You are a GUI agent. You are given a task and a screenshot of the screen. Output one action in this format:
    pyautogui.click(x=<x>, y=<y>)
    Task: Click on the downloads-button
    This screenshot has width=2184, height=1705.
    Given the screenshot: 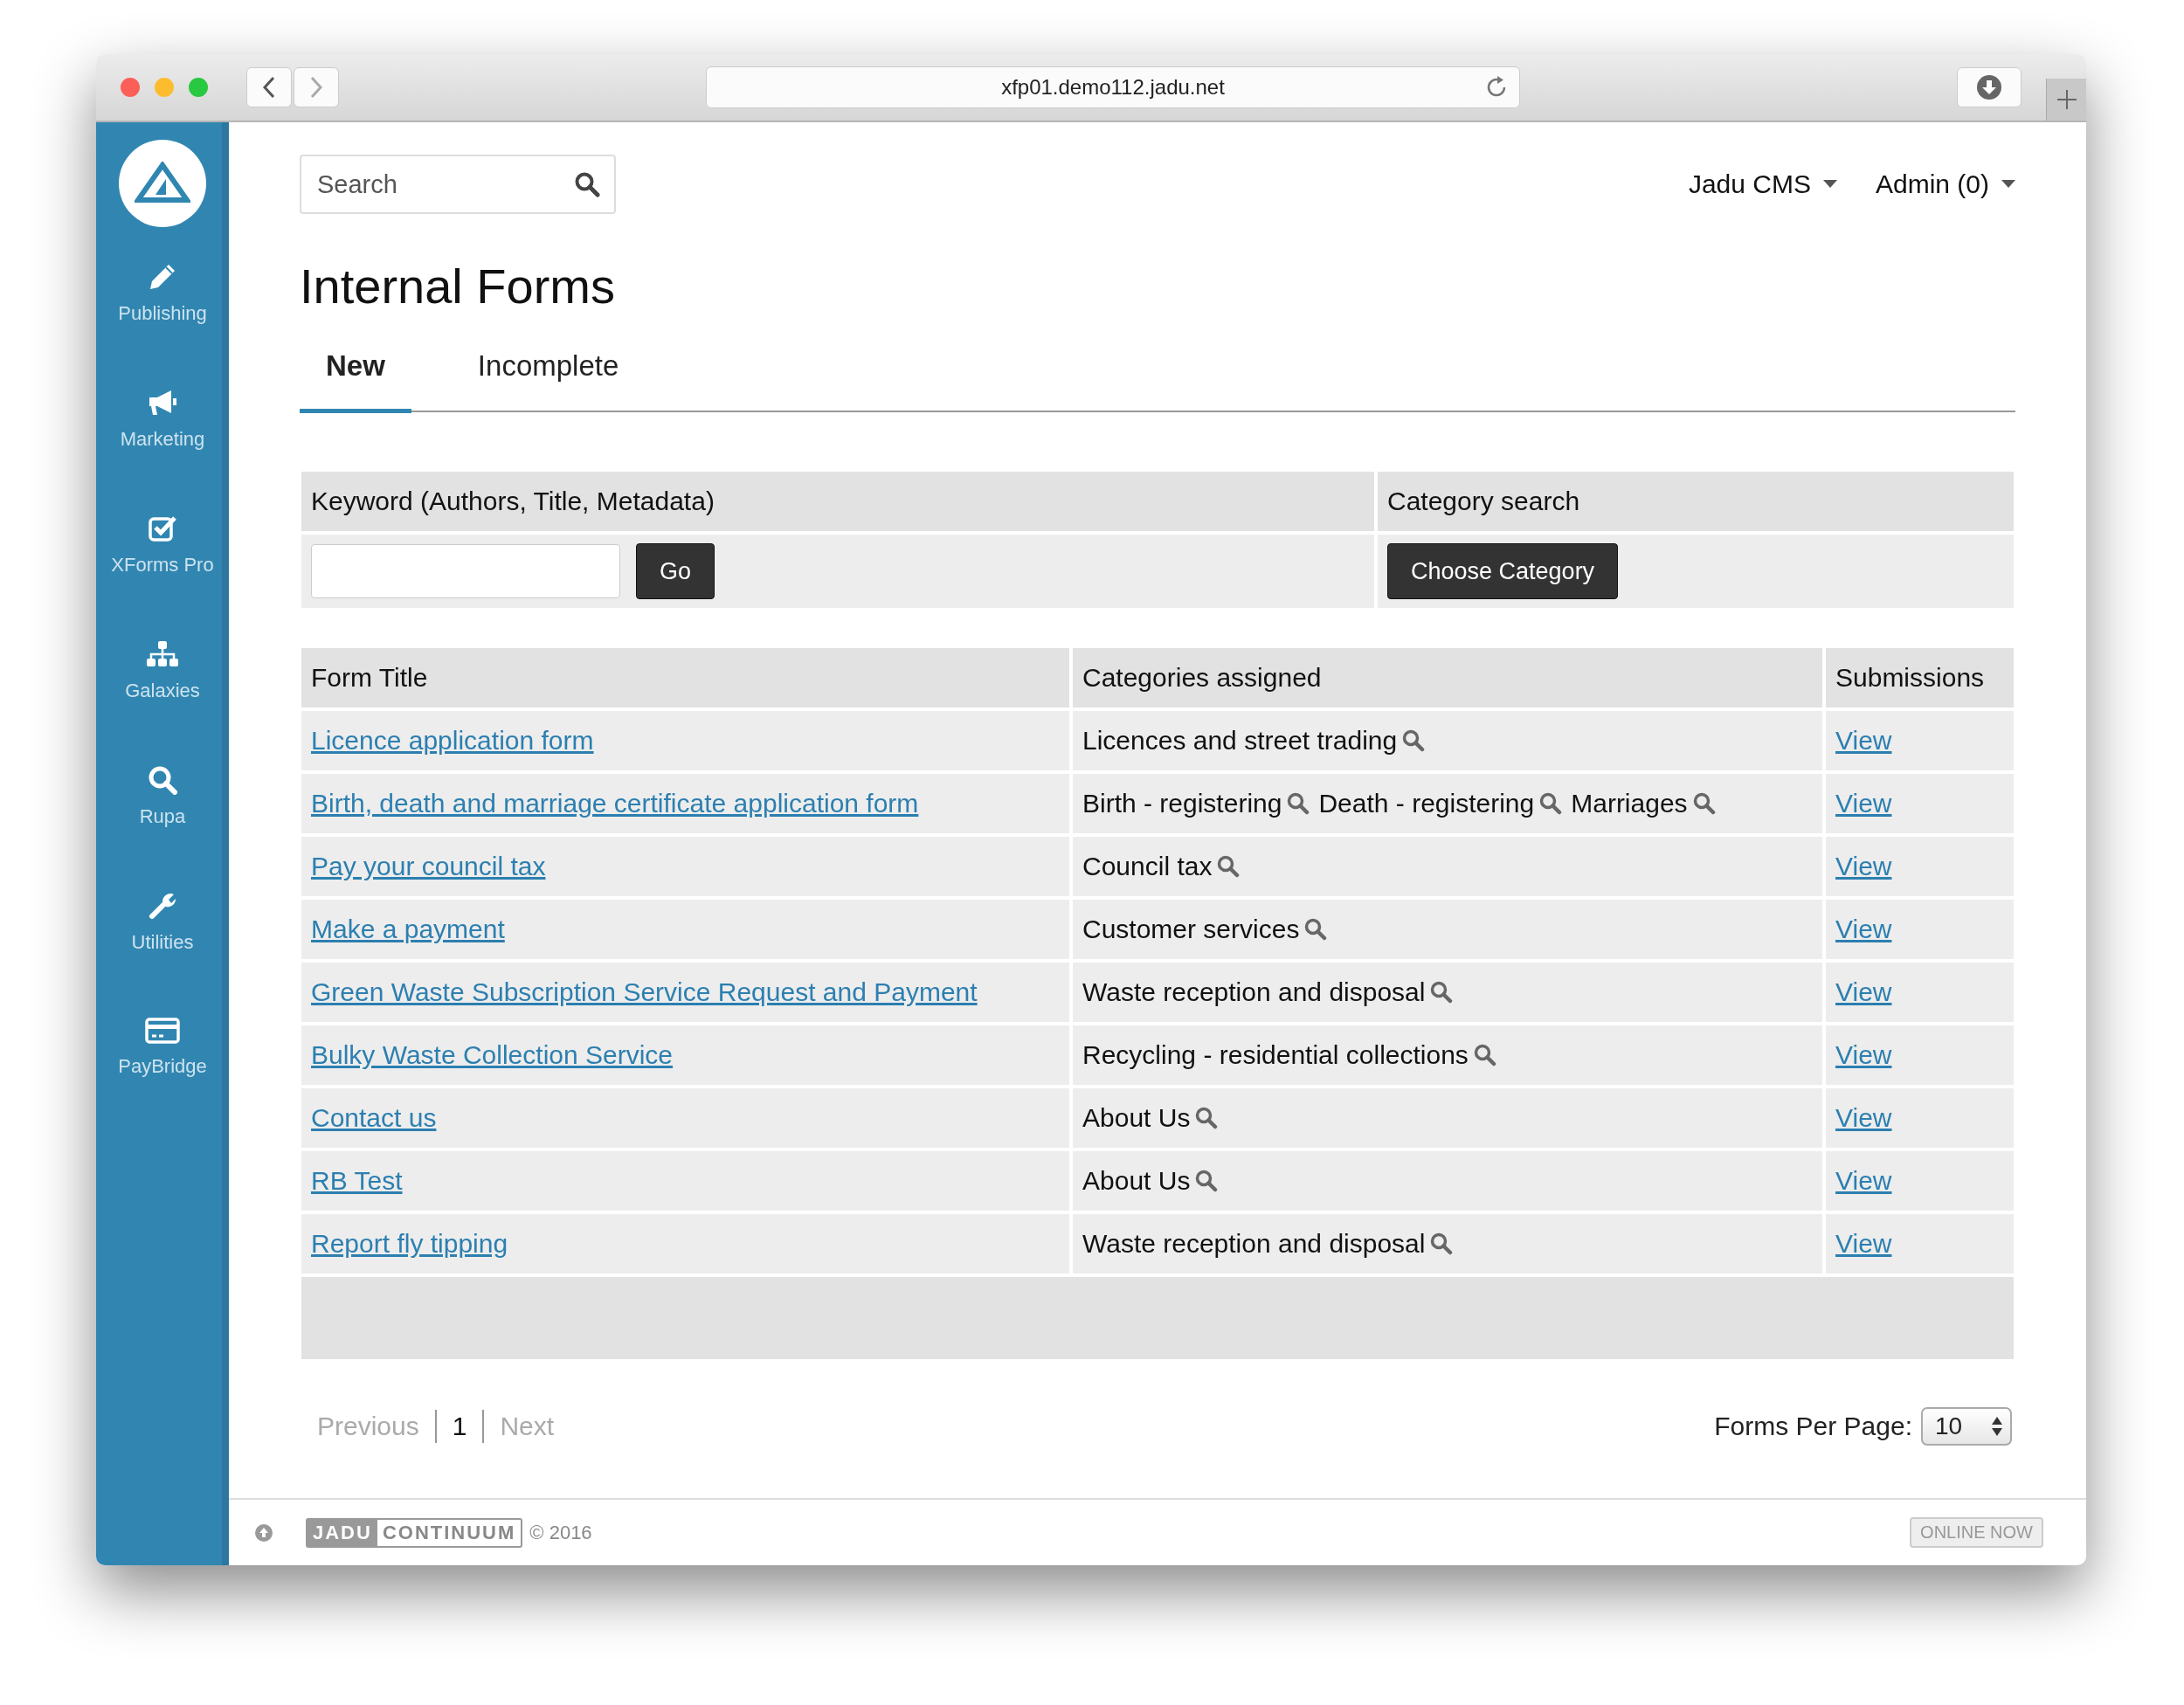 What is the action you would take?
    pyautogui.click(x=1989, y=87)
    